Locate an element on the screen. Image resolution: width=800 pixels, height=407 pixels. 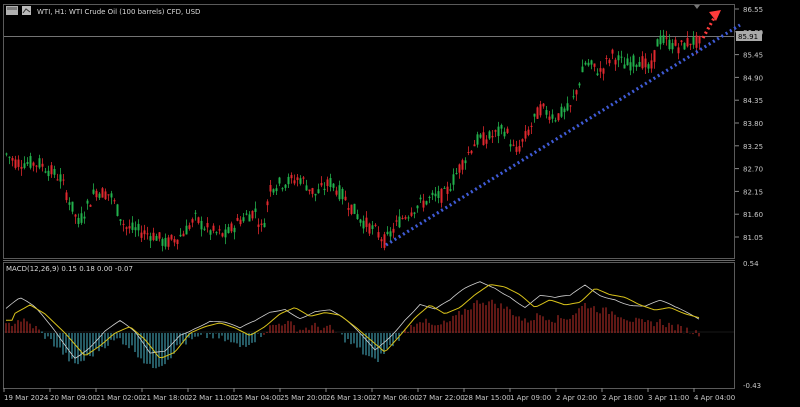
chart-mode-icon is located at coordinates (26, 10).